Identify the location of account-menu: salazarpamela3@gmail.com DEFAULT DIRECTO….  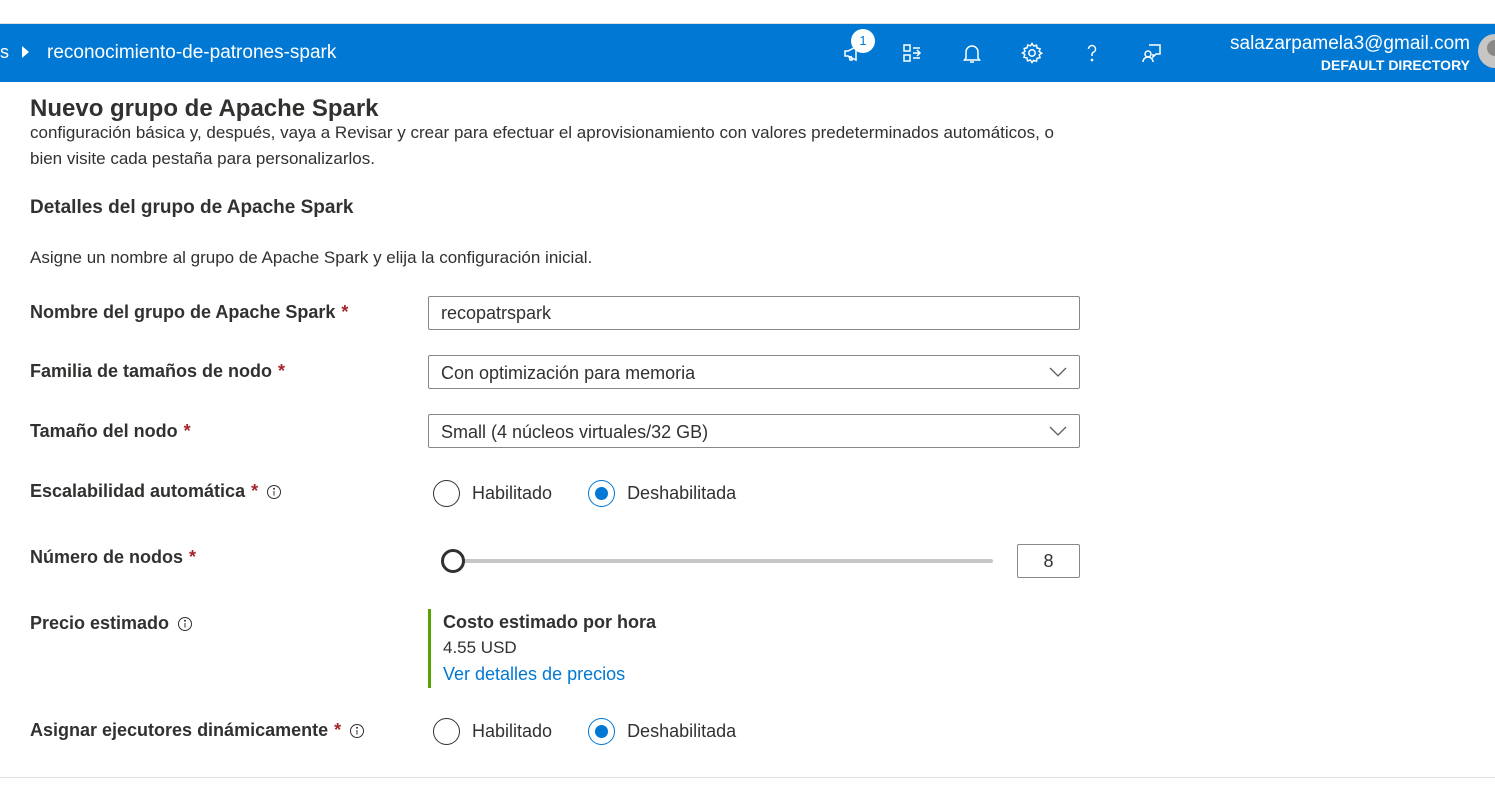
(1350, 53).